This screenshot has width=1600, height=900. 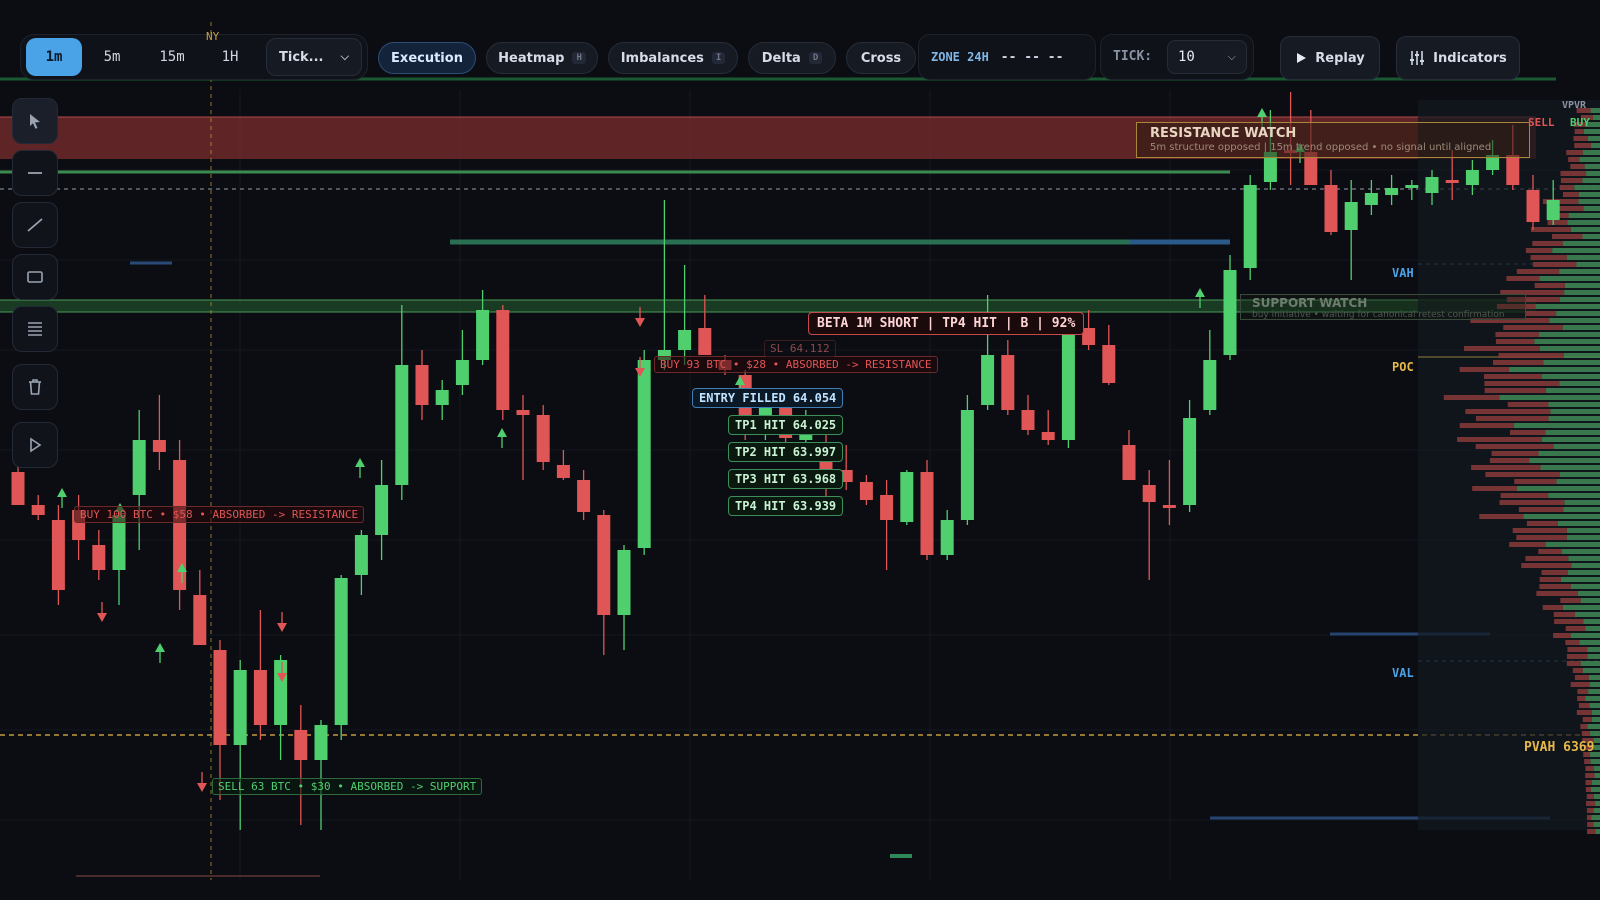 What do you see at coordinates (786, 452) in the screenshot?
I see `tp2-label: TP2 HIT 63.997` at bounding box center [786, 452].